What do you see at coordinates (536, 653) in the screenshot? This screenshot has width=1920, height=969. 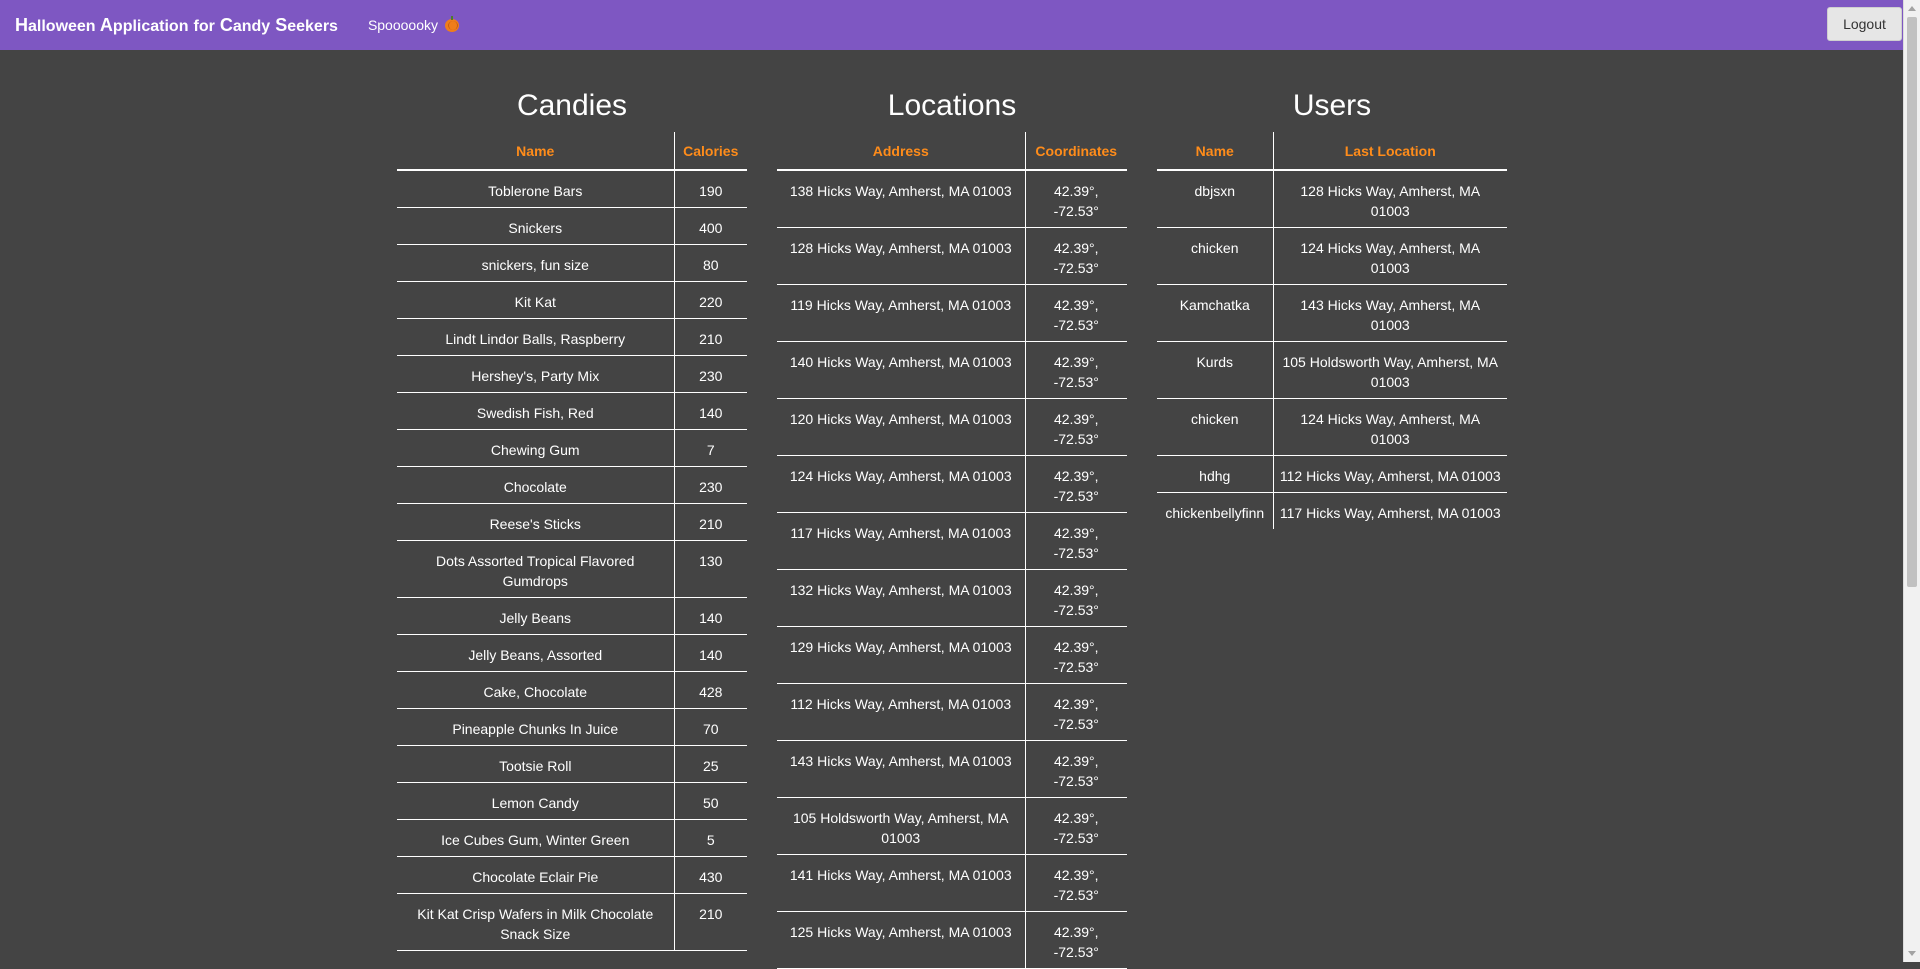 I see `table-cell: Jelly Beans, Assorted` at bounding box center [536, 653].